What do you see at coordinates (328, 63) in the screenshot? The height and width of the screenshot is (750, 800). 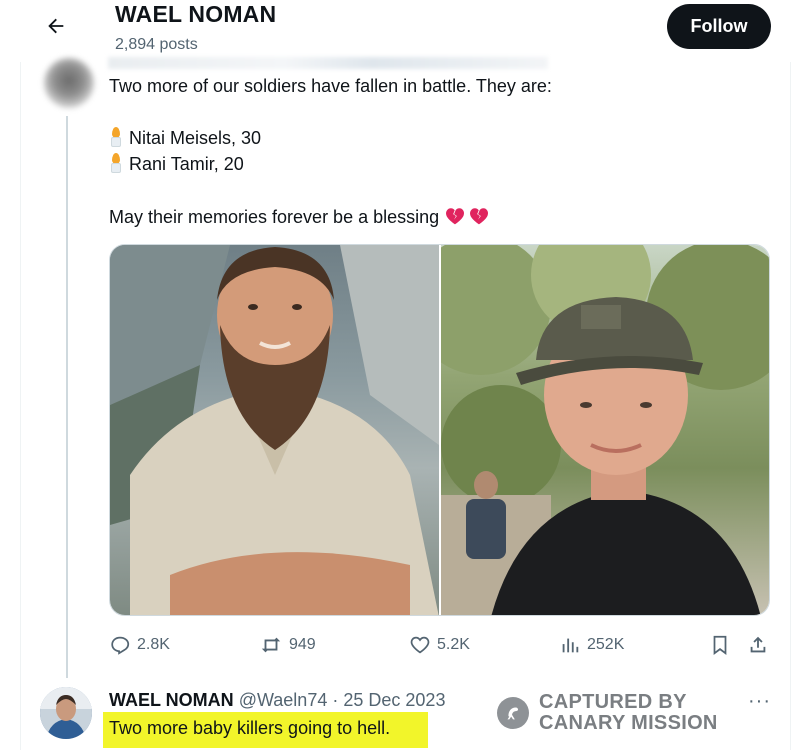 I see `blurred-author-name` at bounding box center [328, 63].